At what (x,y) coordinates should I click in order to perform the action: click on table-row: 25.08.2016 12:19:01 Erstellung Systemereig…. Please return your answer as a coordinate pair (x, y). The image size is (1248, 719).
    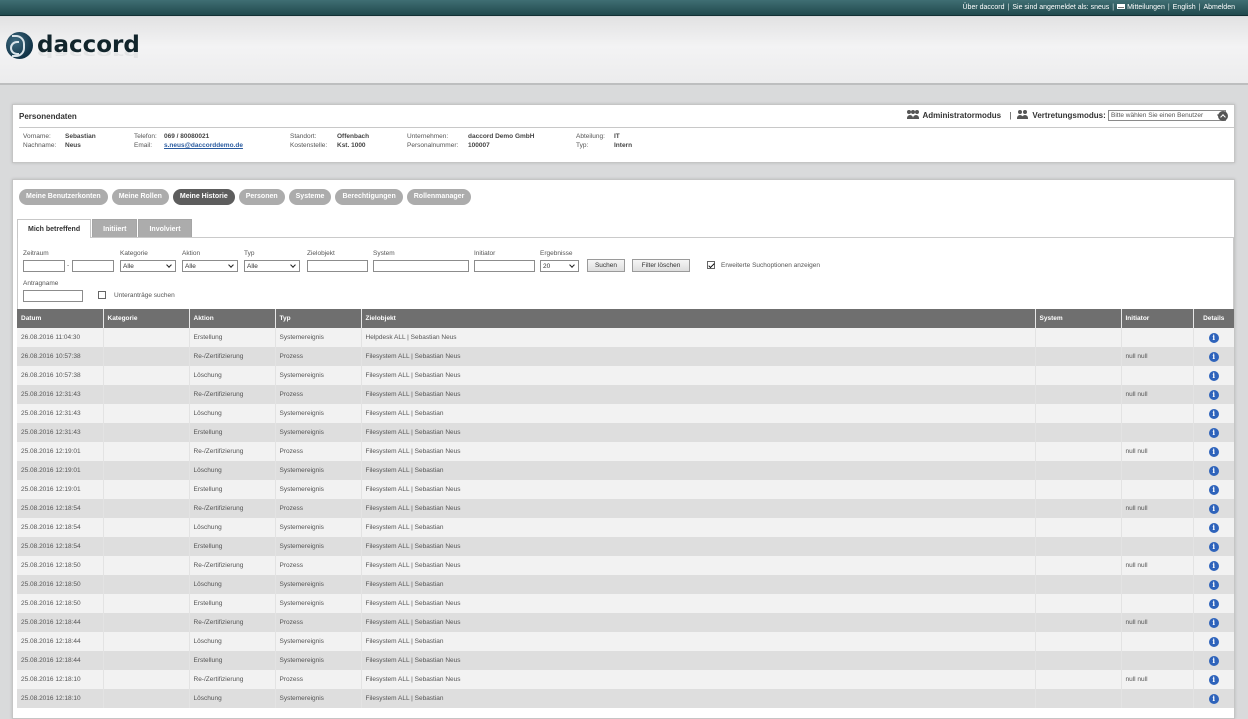
    Looking at the image, I should click on (625, 489).